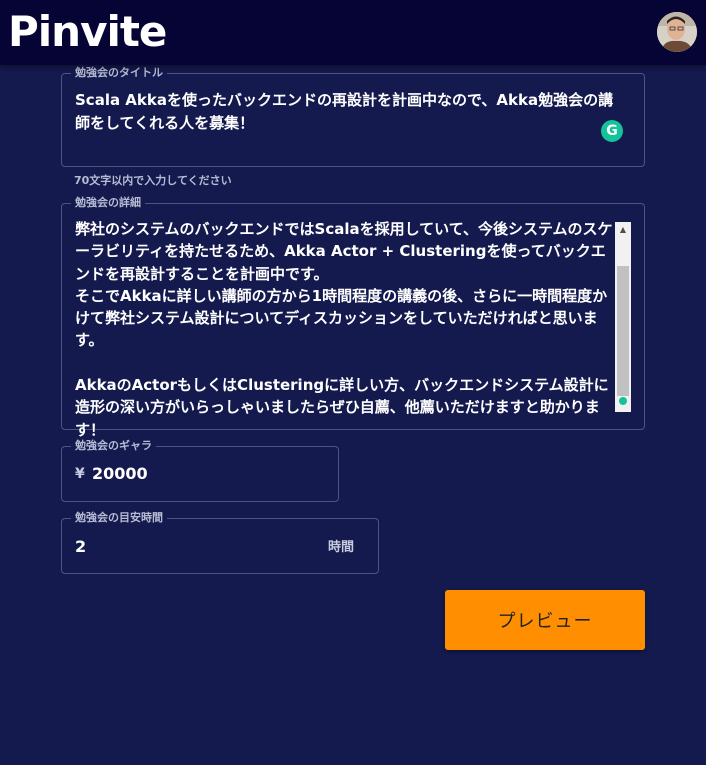 Image resolution: width=706 pixels, height=765 pixels. I want to click on avatar-icon, so click(677, 32).